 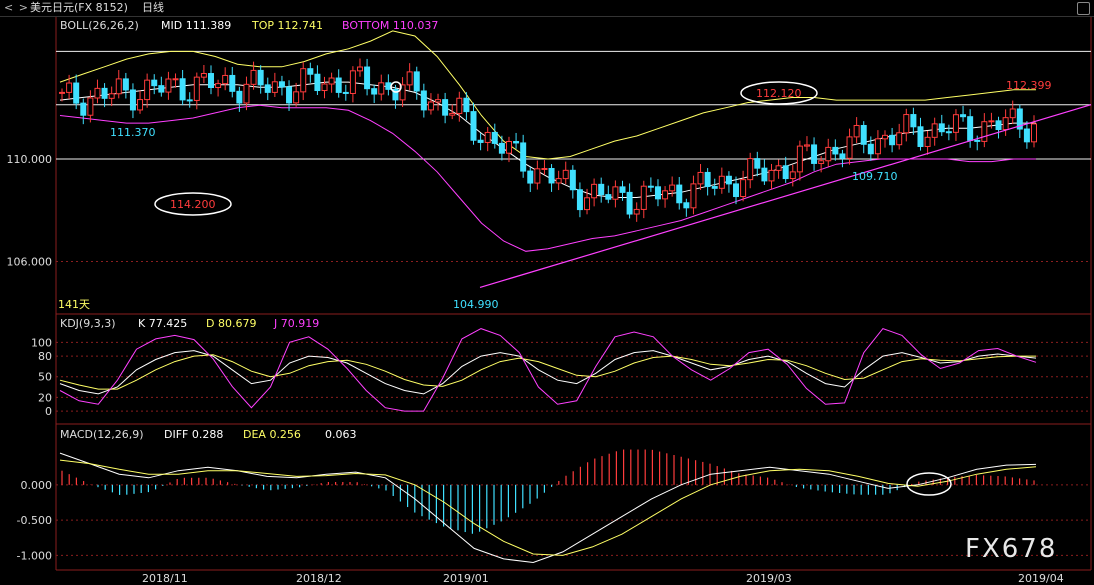 What do you see at coordinates (193, 204) in the screenshot?
I see `price-annotation: 114.200` at bounding box center [193, 204].